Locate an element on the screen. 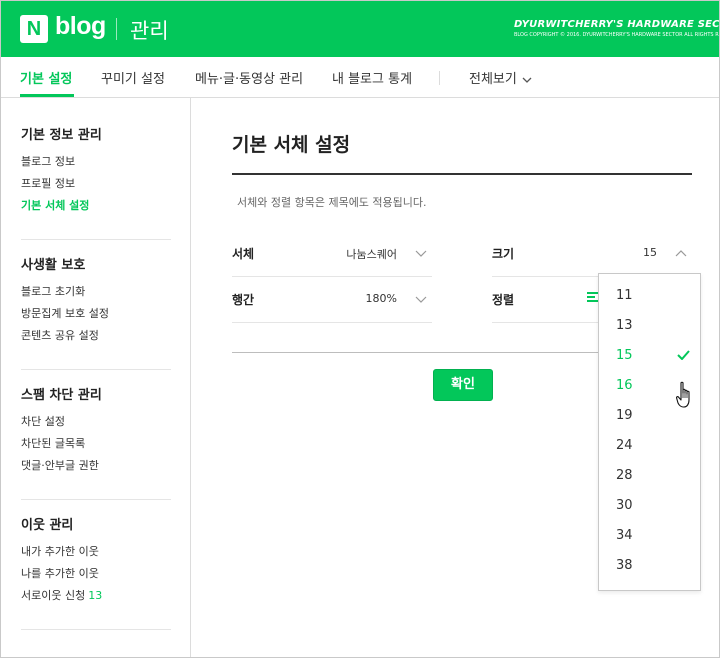 This screenshot has height=658, width=720. size-option: 11 is located at coordinates (649, 296).